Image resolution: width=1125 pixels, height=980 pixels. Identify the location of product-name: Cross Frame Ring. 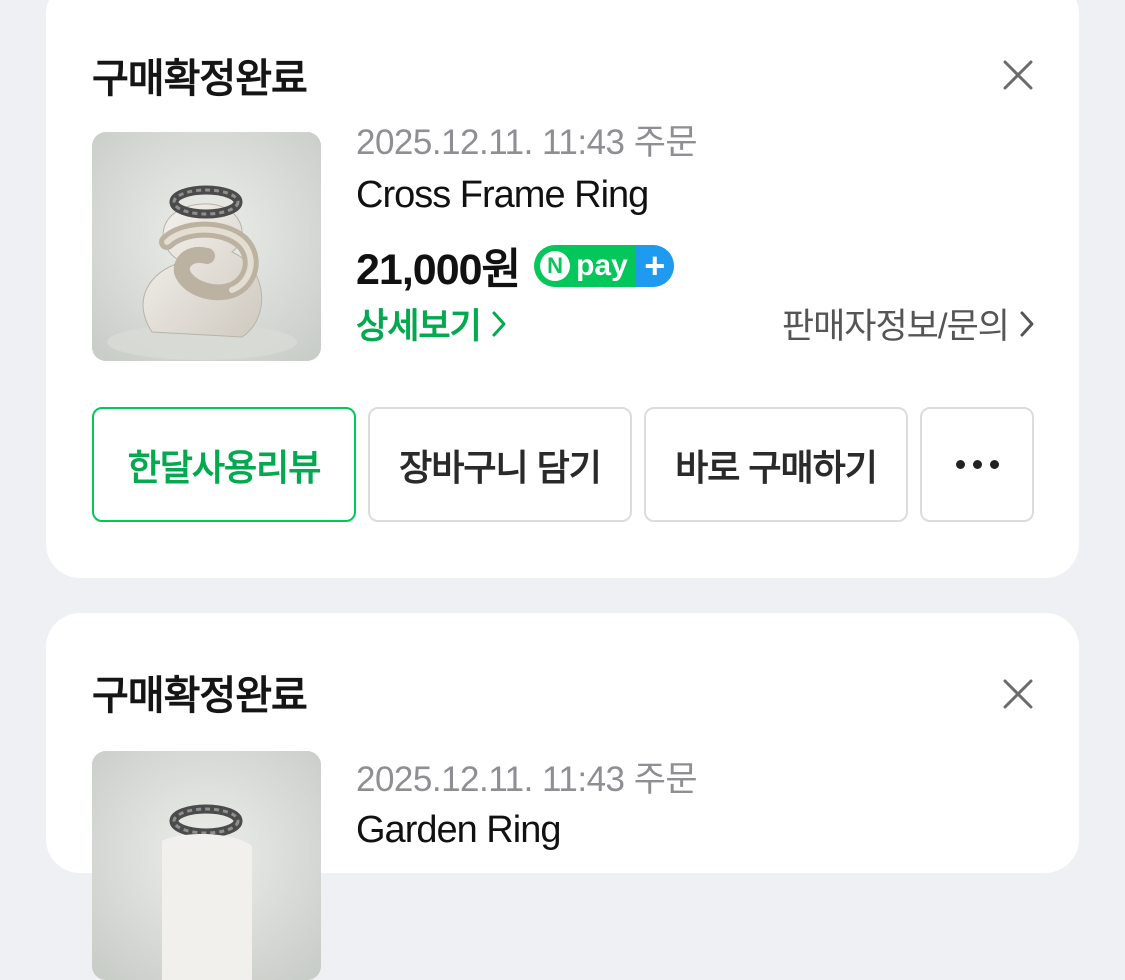
(502, 195).